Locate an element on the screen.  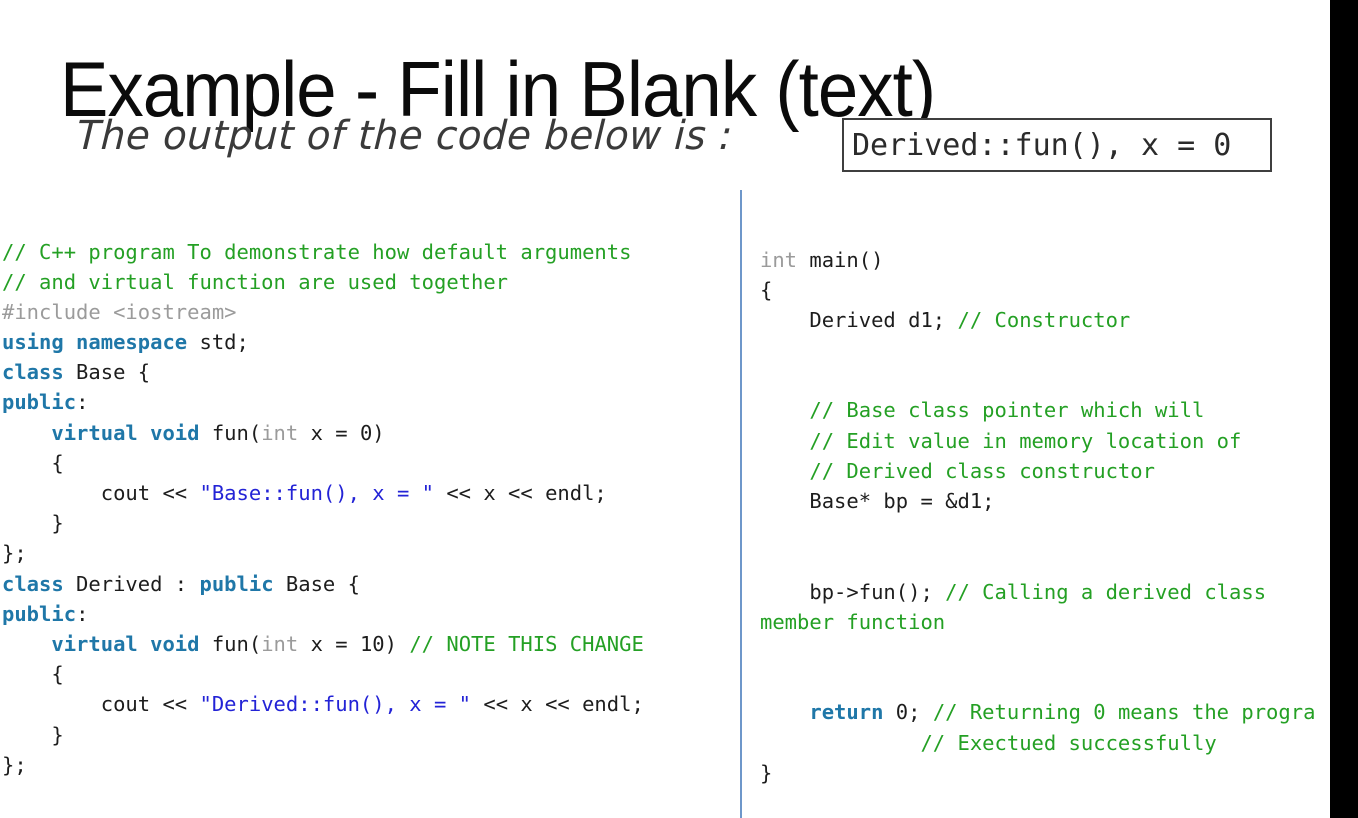
code-token-cmt: // Derived class constructor is located at coordinates (982, 470).